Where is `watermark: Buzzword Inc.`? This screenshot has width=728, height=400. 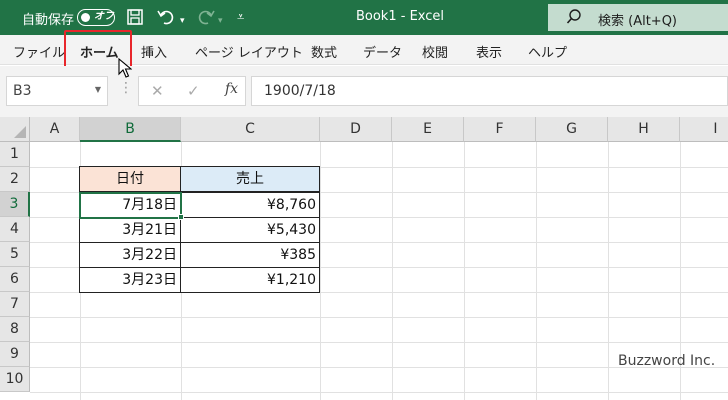 watermark: Buzzword Inc. is located at coordinates (667, 361).